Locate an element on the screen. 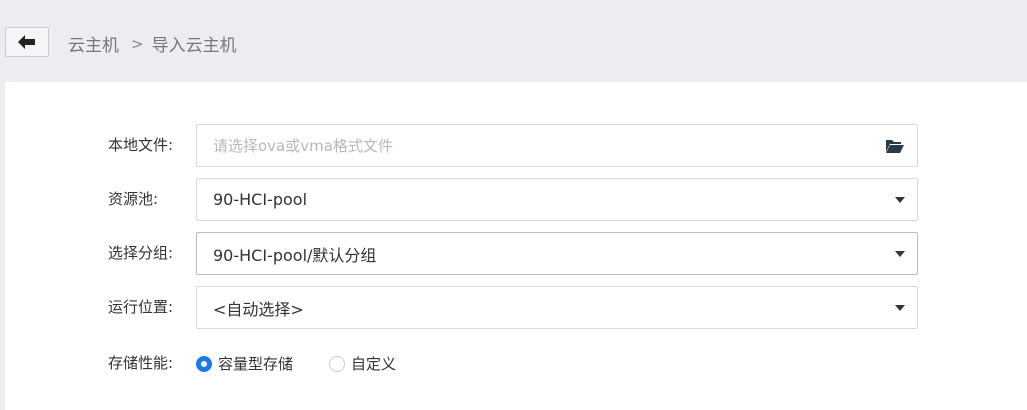  arrow-left-icon is located at coordinates (26, 42).